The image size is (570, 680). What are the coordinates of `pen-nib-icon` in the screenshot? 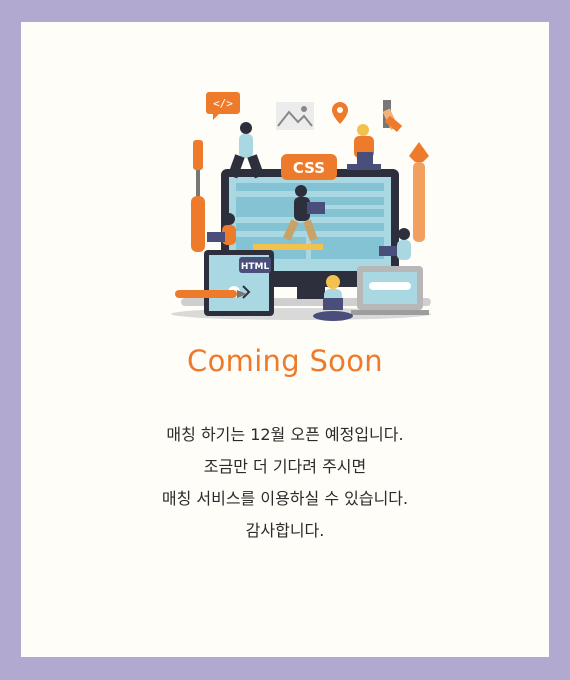 It's located at (419, 192).